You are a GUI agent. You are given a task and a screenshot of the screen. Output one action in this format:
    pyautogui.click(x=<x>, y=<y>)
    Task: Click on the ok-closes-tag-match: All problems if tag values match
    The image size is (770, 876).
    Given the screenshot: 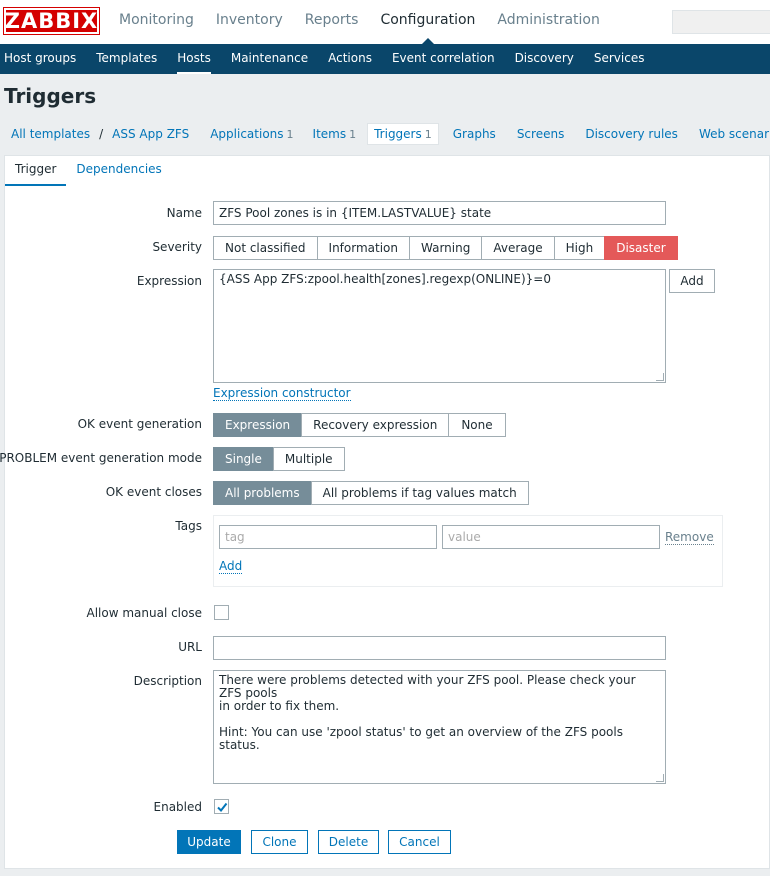 What is the action you would take?
    pyautogui.click(x=419, y=493)
    